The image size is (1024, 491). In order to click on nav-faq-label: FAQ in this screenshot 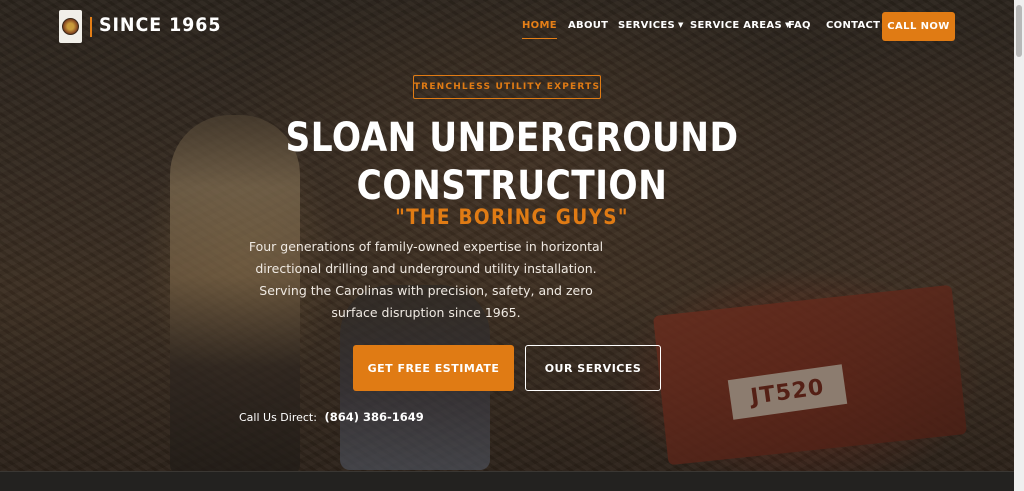, I will do `click(799, 25)`.